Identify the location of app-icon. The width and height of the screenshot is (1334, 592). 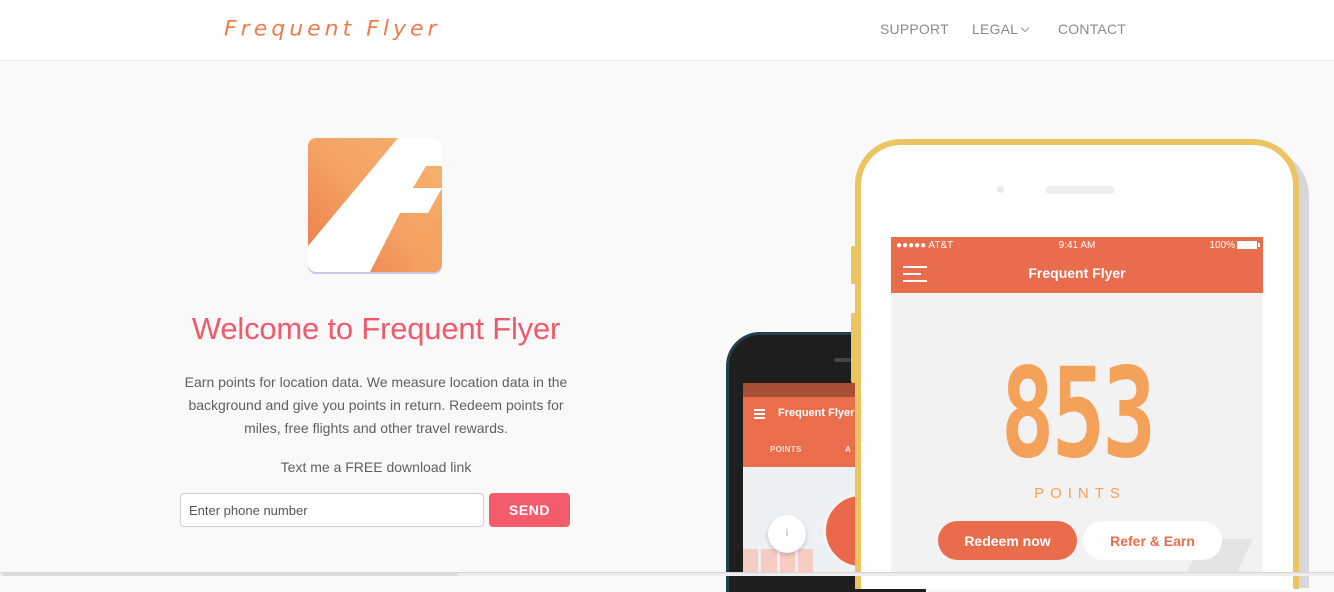
(375, 205).